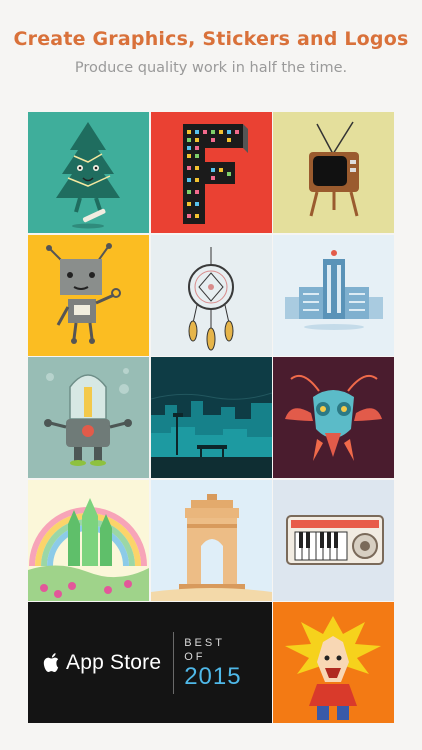 Image resolution: width=422 pixels, height=750 pixels. I want to click on tile-robot-capsule, so click(88, 417).